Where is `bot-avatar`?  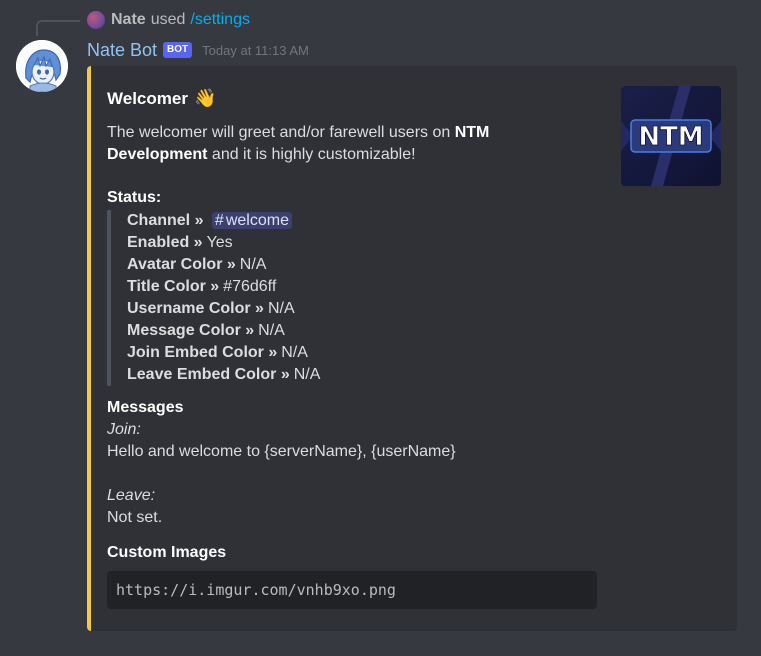 bot-avatar is located at coordinates (42, 66).